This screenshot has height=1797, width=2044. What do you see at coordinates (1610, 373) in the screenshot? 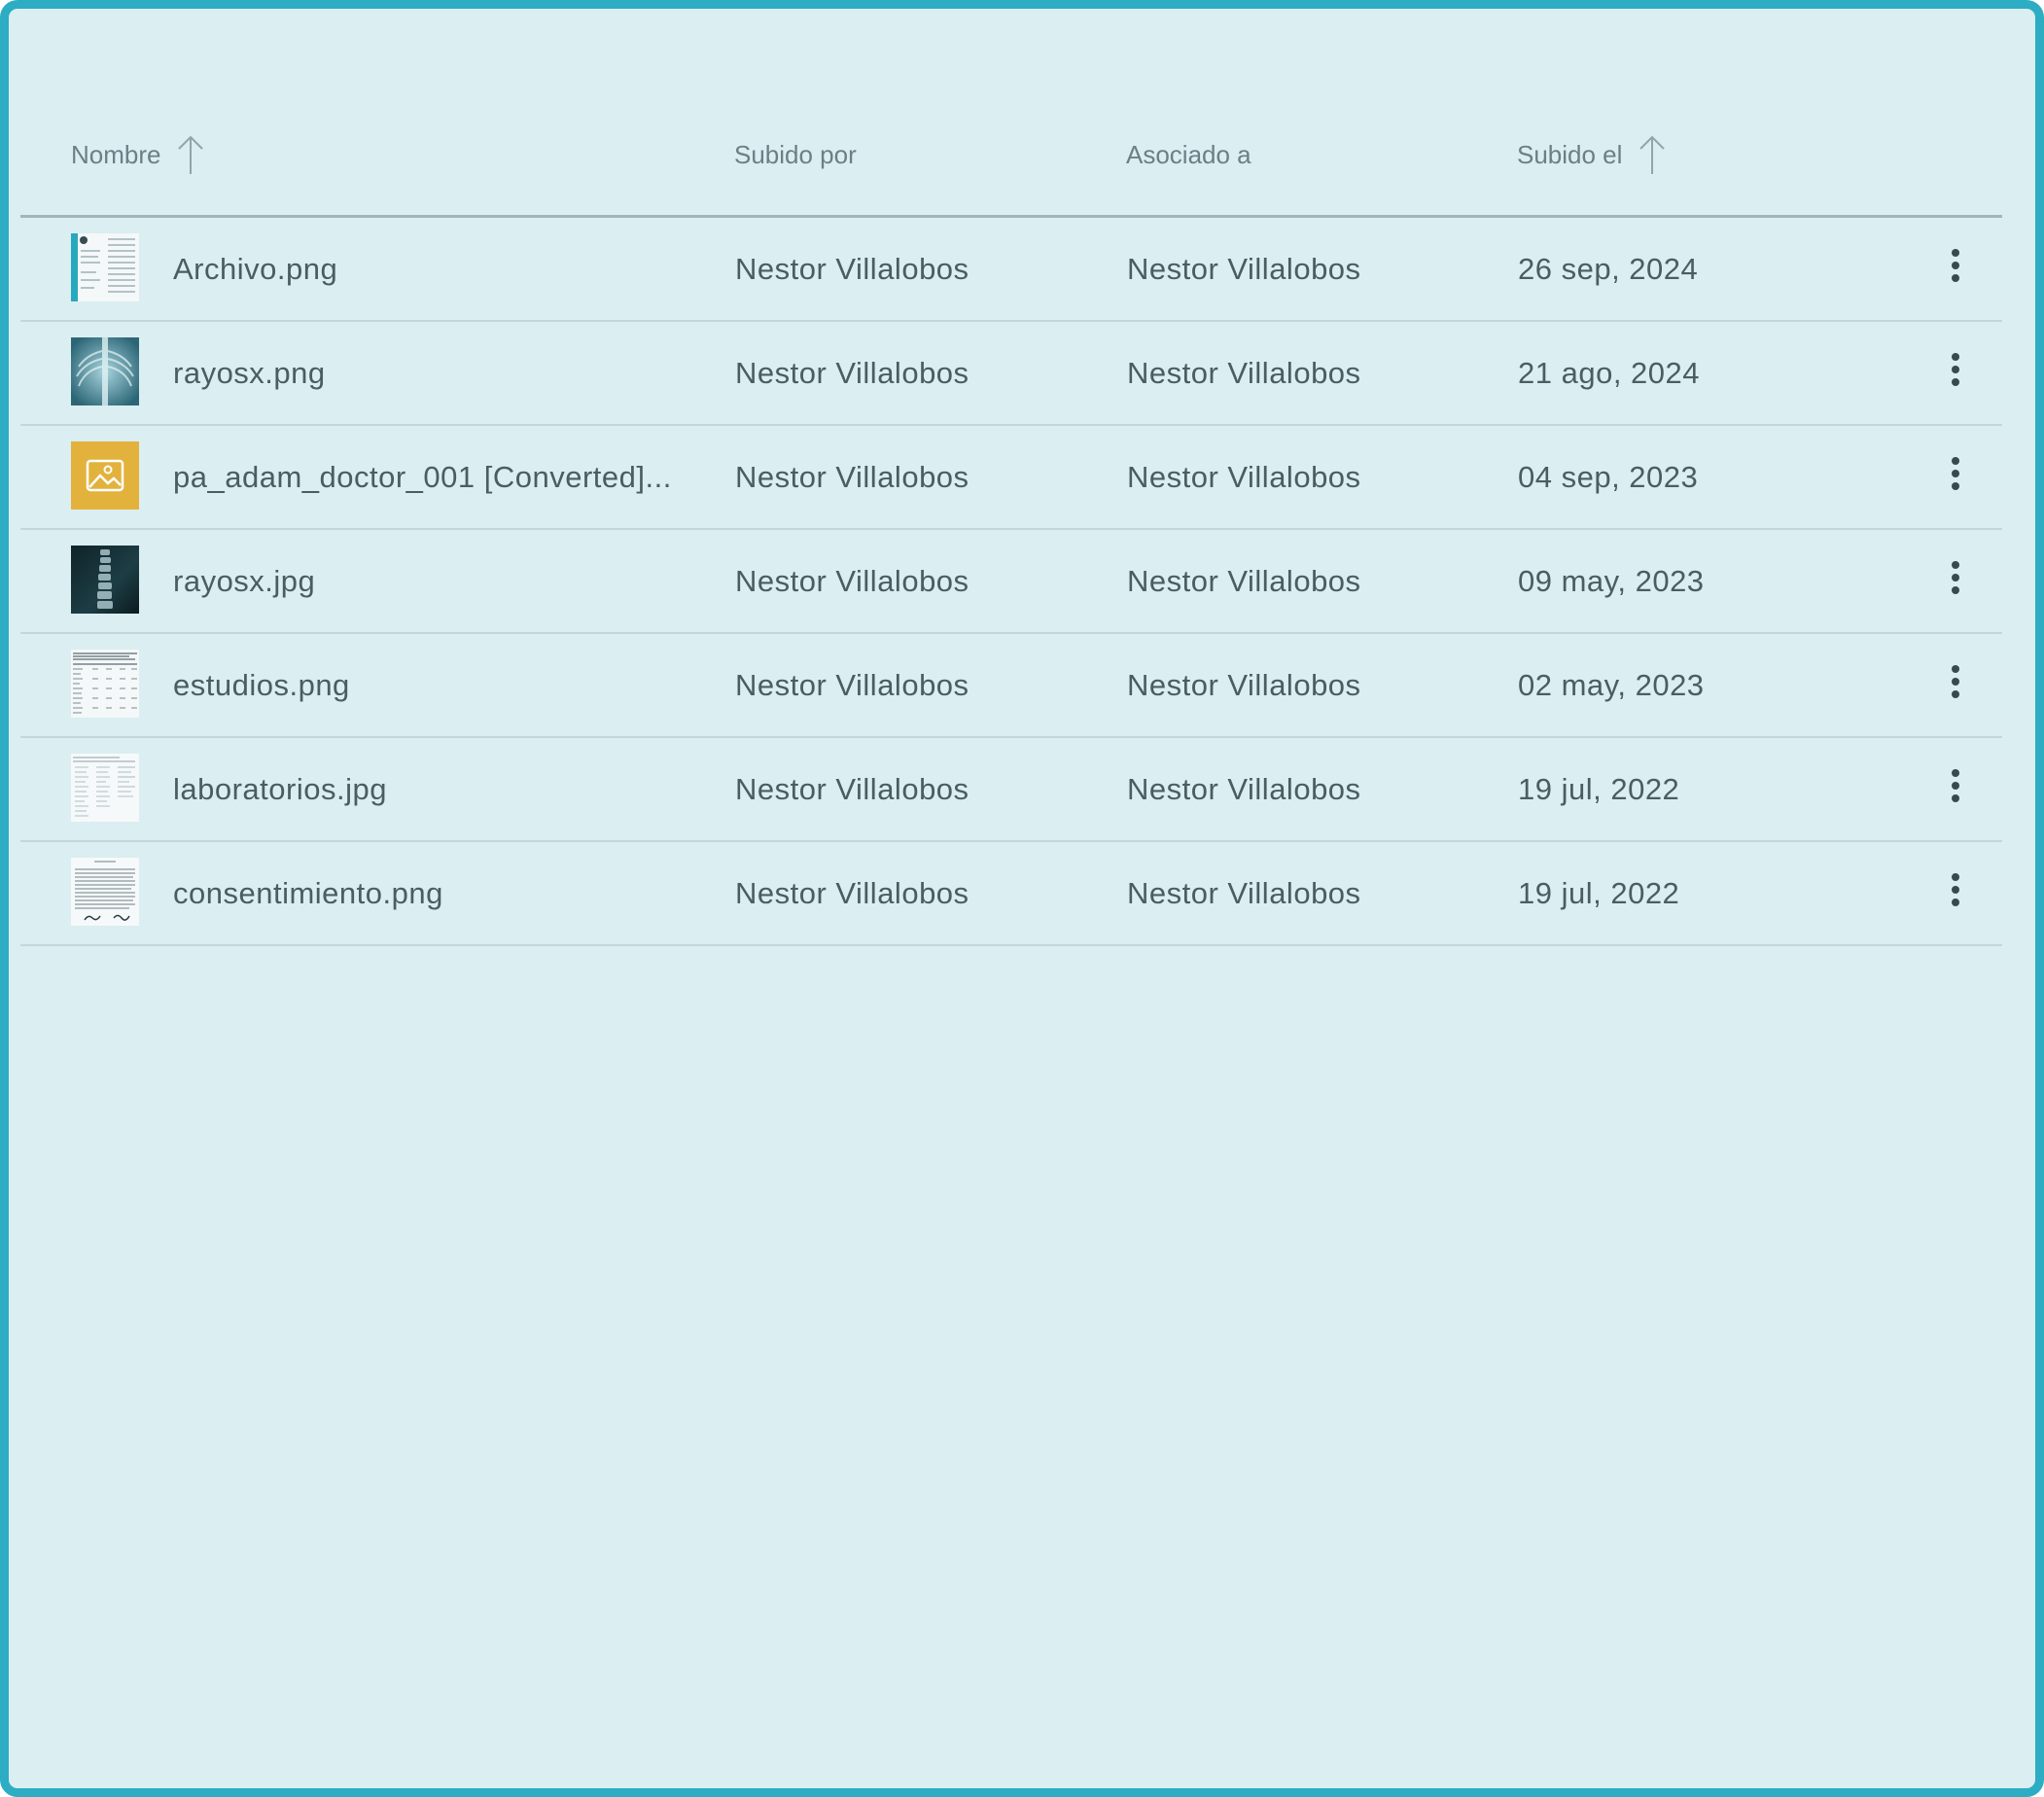
I see `uploaded-on: 21 ago, 2024` at bounding box center [1610, 373].